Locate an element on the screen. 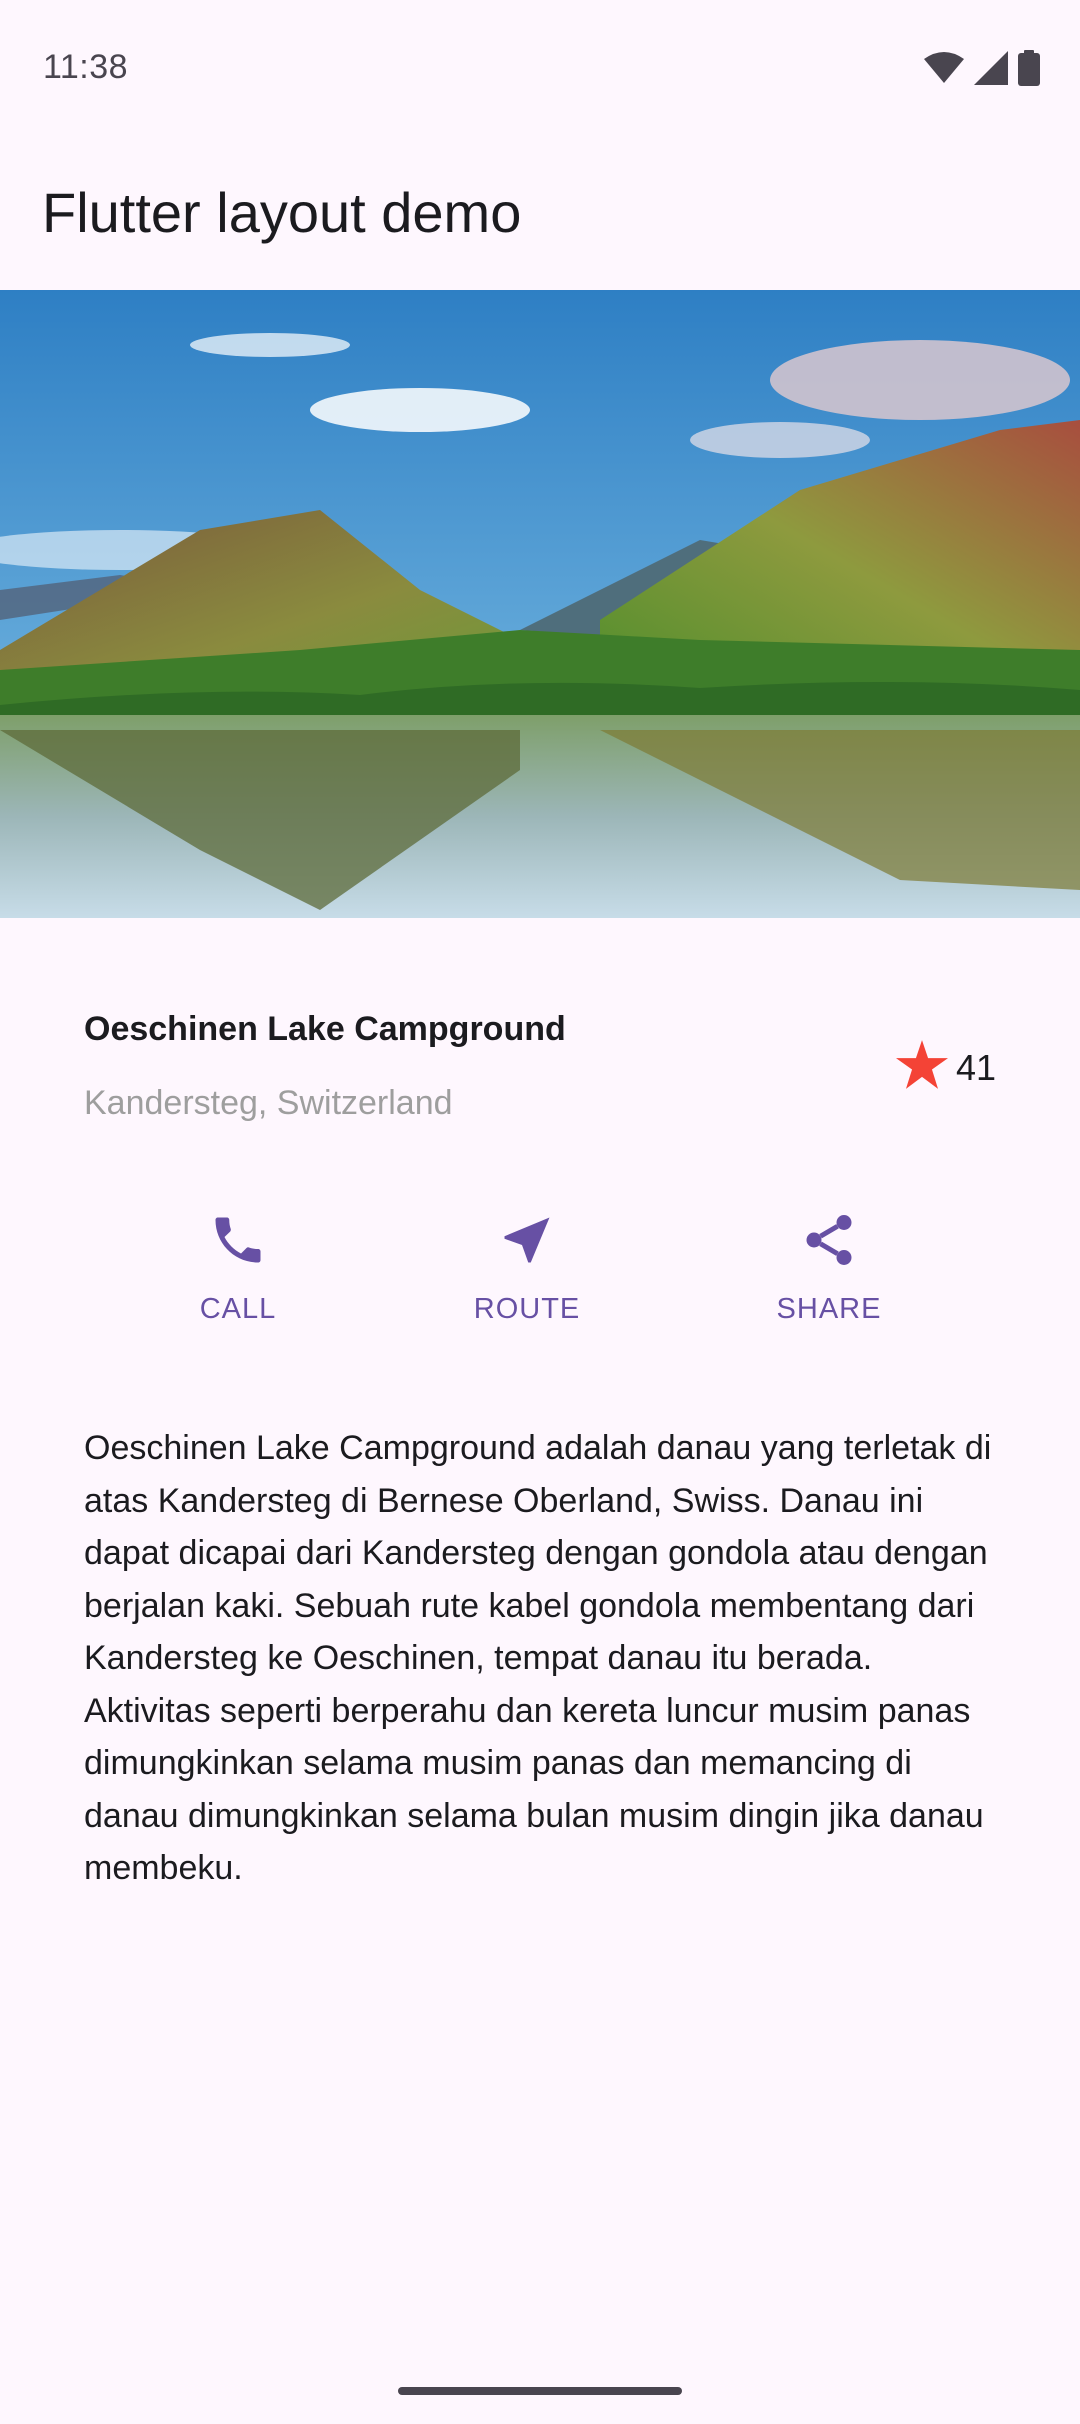  navigation-icon is located at coordinates (527, 1242).